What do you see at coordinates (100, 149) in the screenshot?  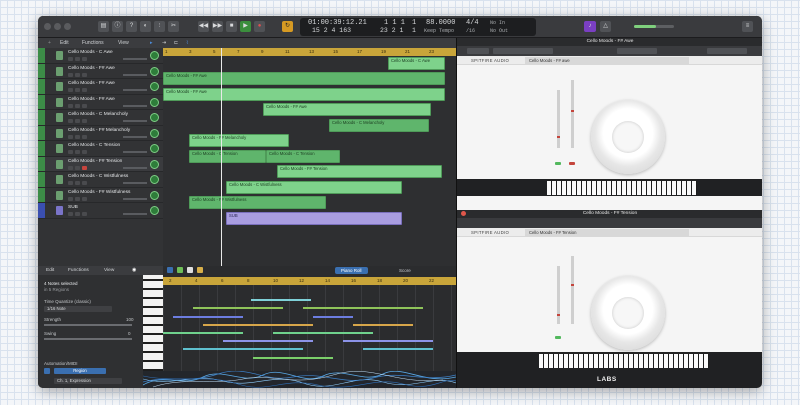 I see `track-header: Cello Moods - C Tension` at bounding box center [100, 149].